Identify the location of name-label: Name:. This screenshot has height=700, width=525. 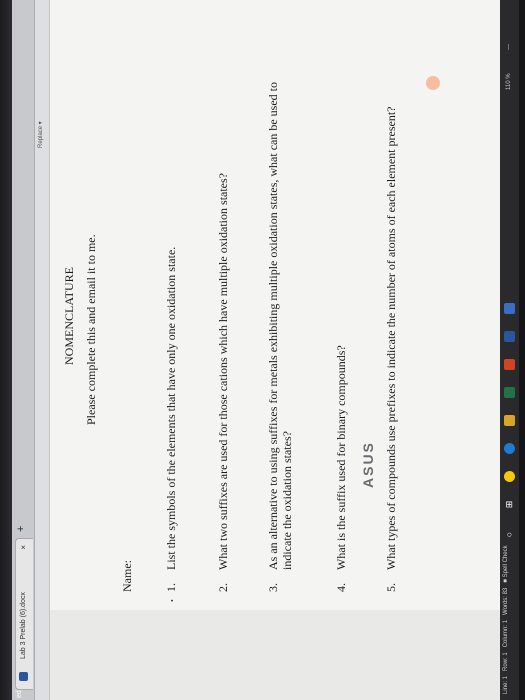
(127, 576).